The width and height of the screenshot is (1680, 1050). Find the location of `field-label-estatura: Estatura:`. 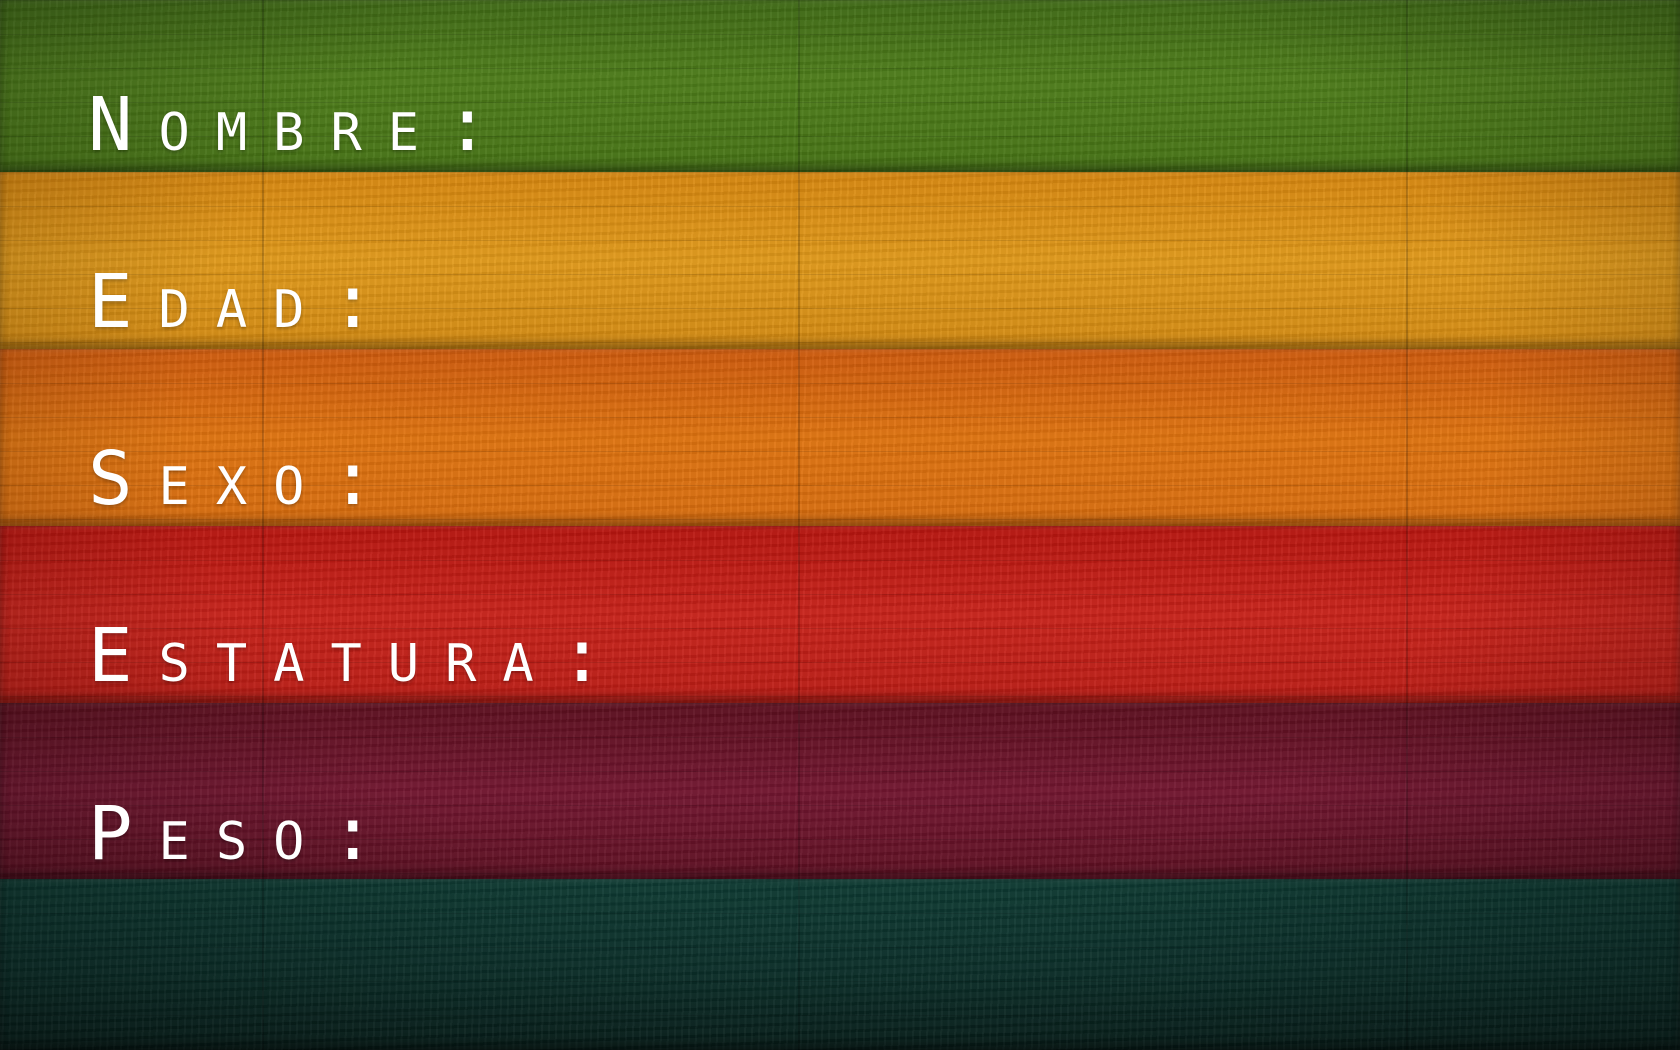

field-label-estatura: Estatura: is located at coordinates (359, 656).